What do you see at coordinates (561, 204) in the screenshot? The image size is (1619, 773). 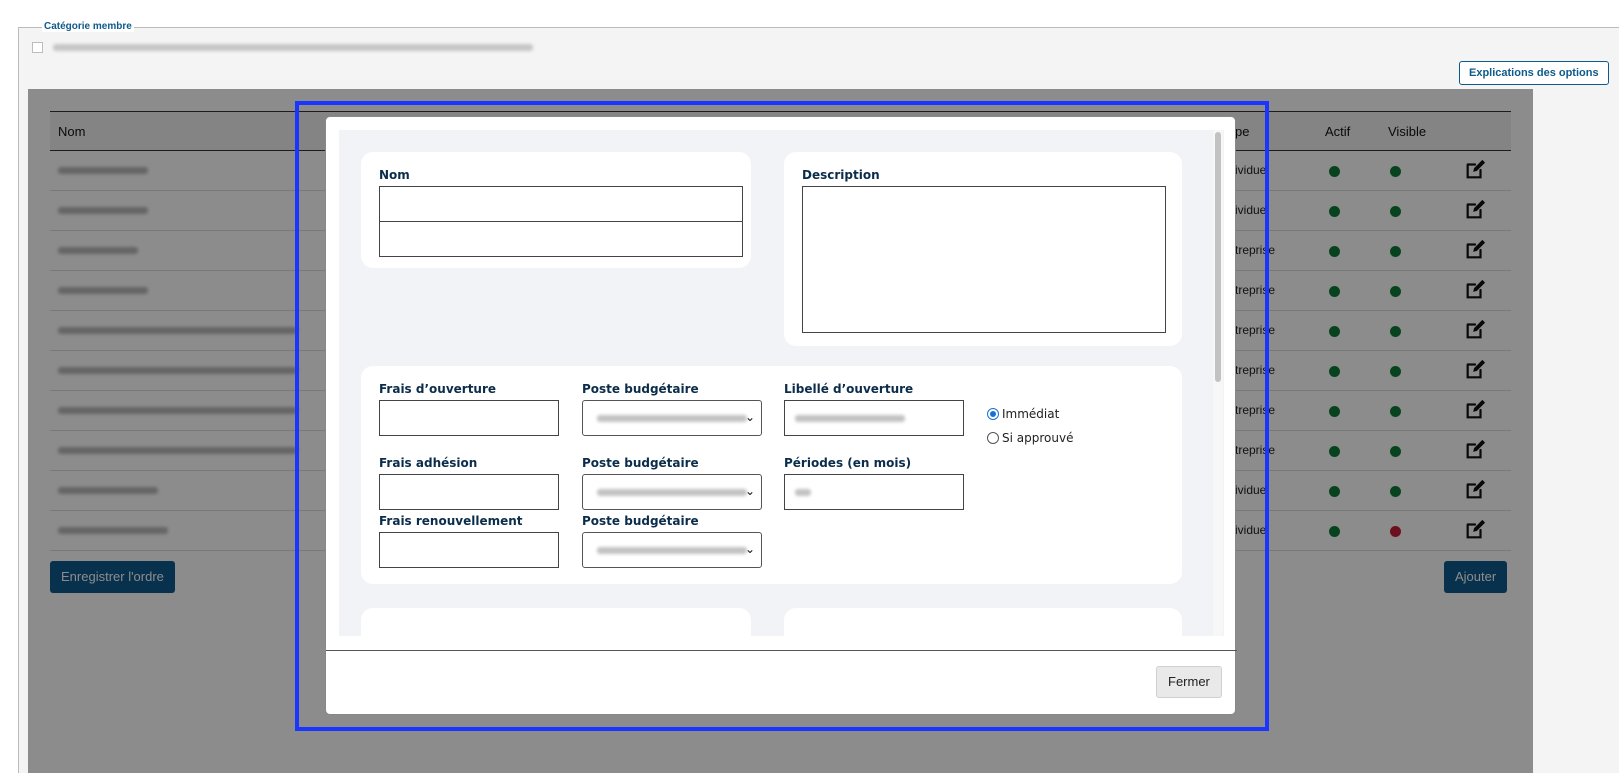 I see `name-input` at bounding box center [561, 204].